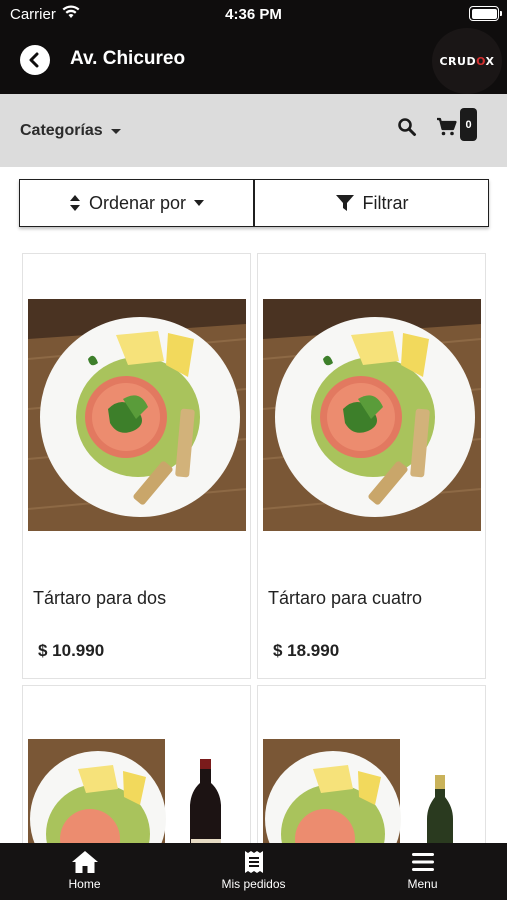 The height and width of the screenshot is (900, 507). I want to click on back-button, so click(35, 60).